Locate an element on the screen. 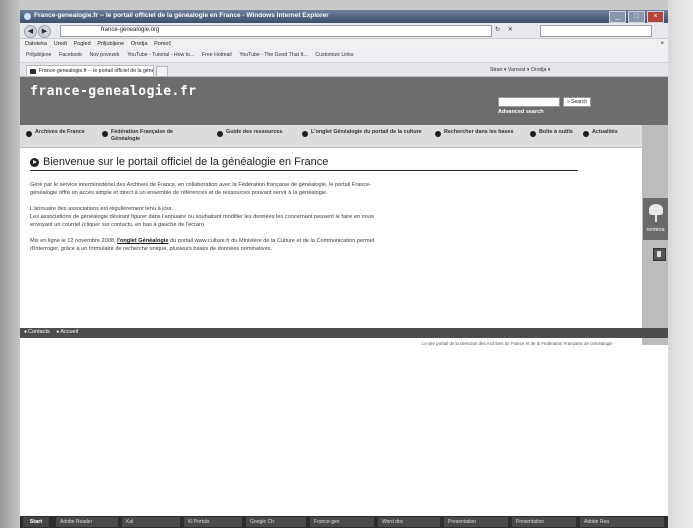 The width and height of the screenshot is (693, 528). taskbar-item: France-gen is located at coordinates (342, 522).